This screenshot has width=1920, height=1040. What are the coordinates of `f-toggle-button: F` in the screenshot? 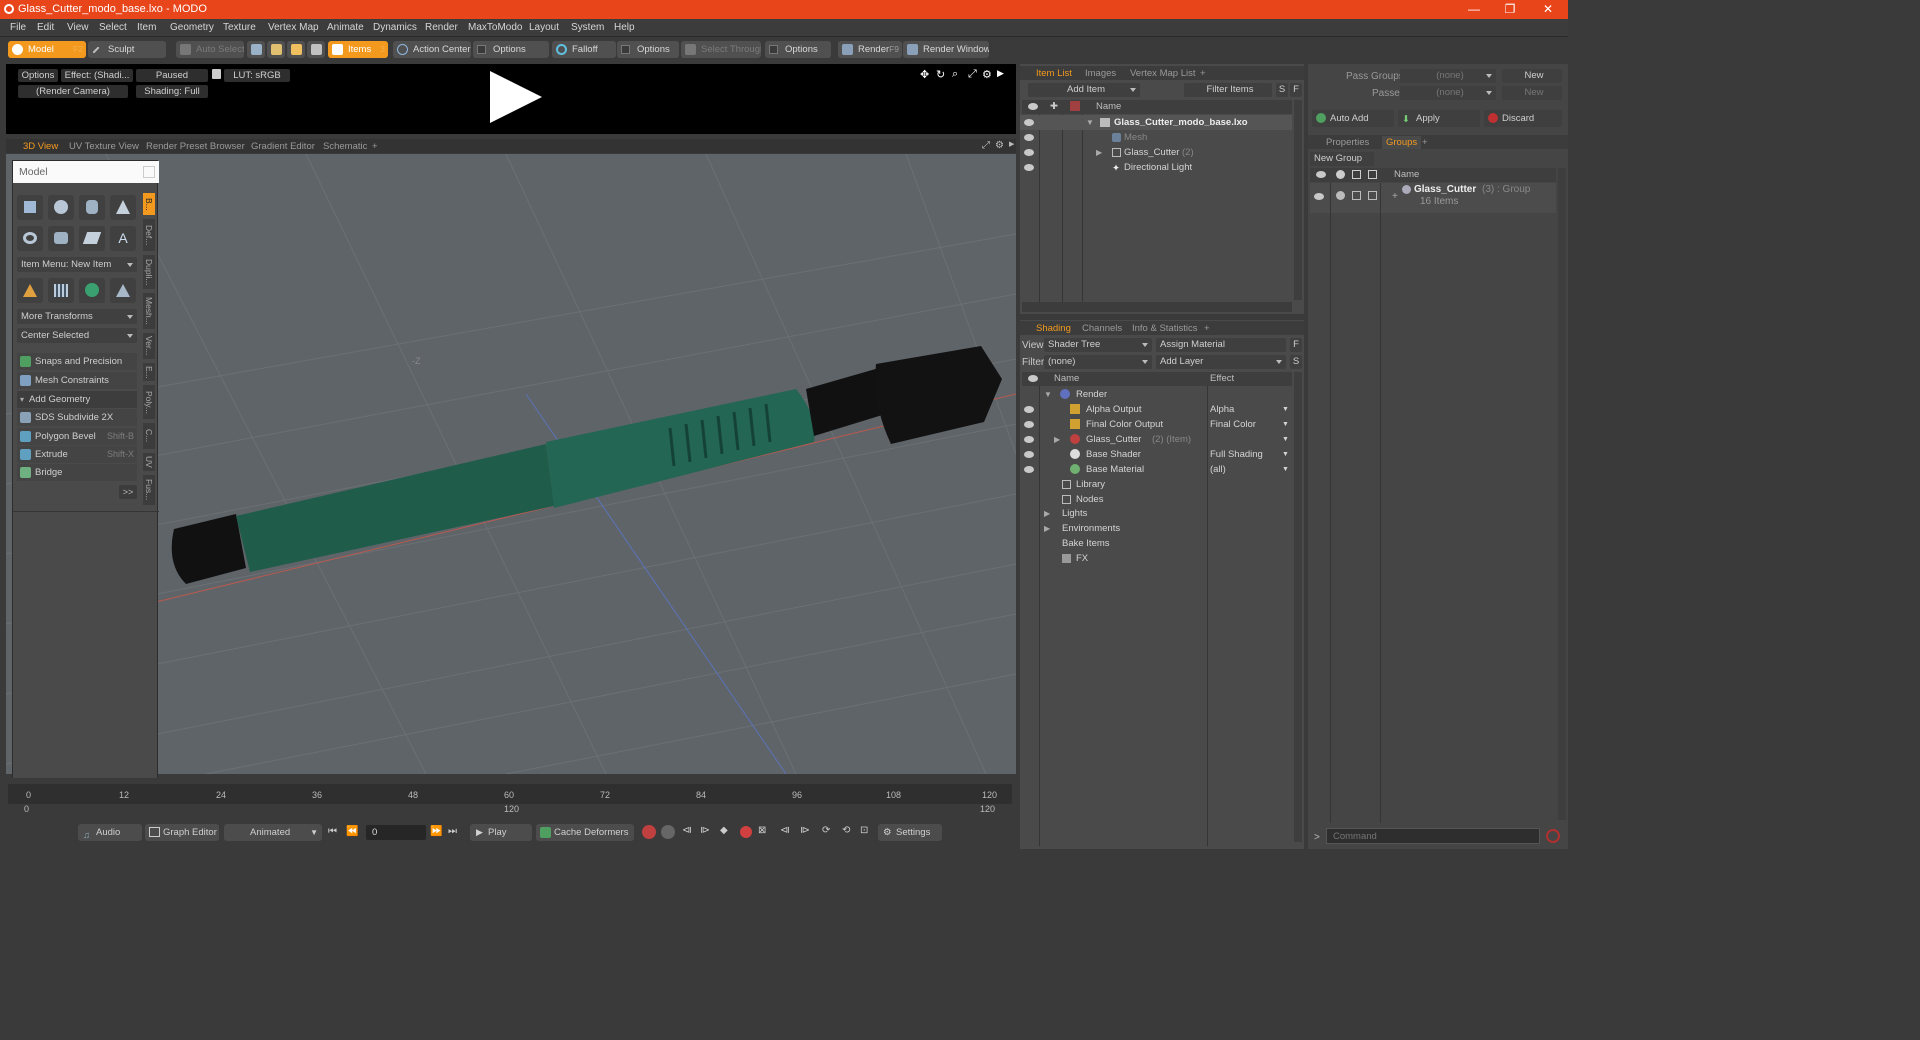 It's located at (1296, 90).